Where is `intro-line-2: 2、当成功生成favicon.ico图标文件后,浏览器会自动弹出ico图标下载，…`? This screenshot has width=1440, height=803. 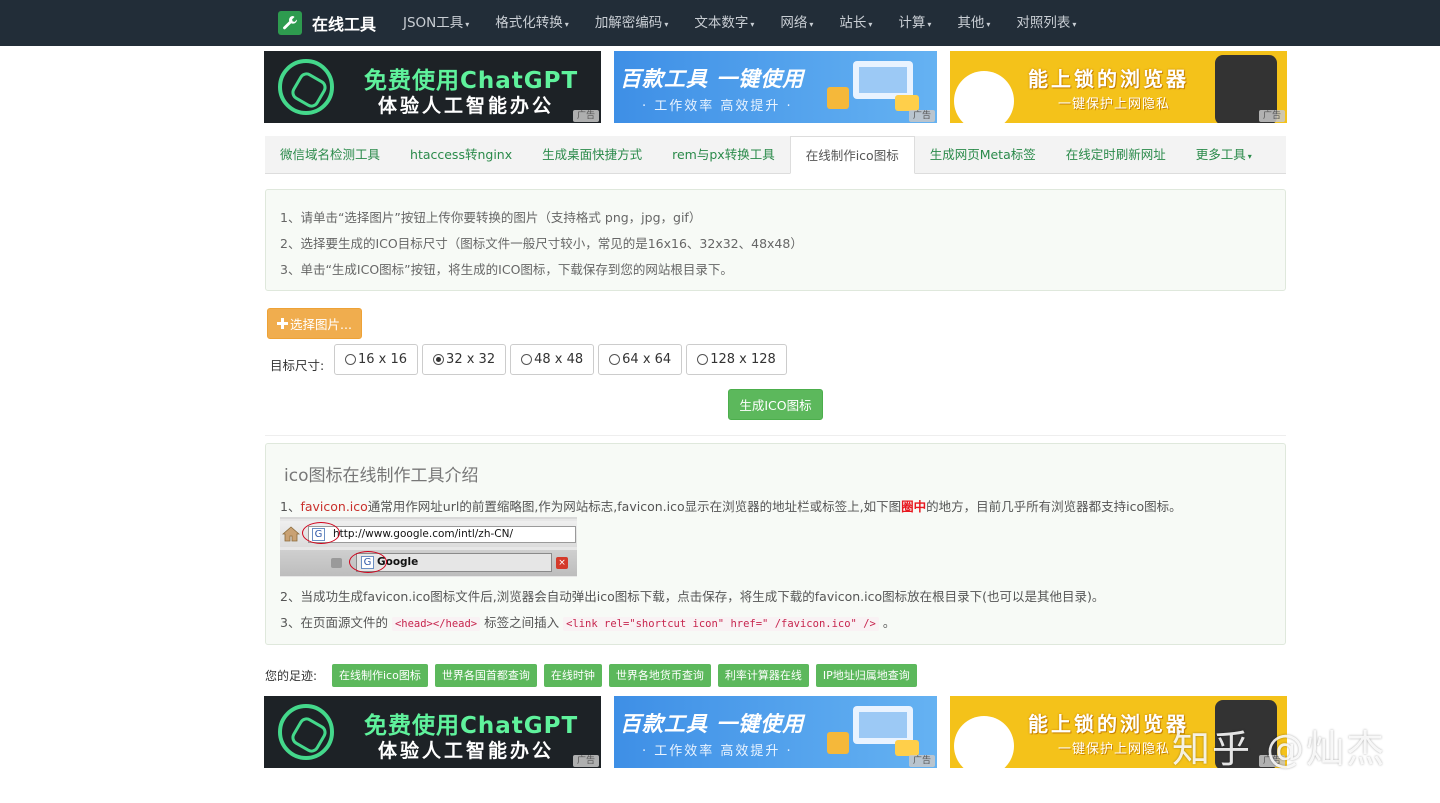 intro-line-2: 2、当成功生成favicon.ico图标文件后,浏览器会自动弹出ico图标下载，… is located at coordinates (692, 596).